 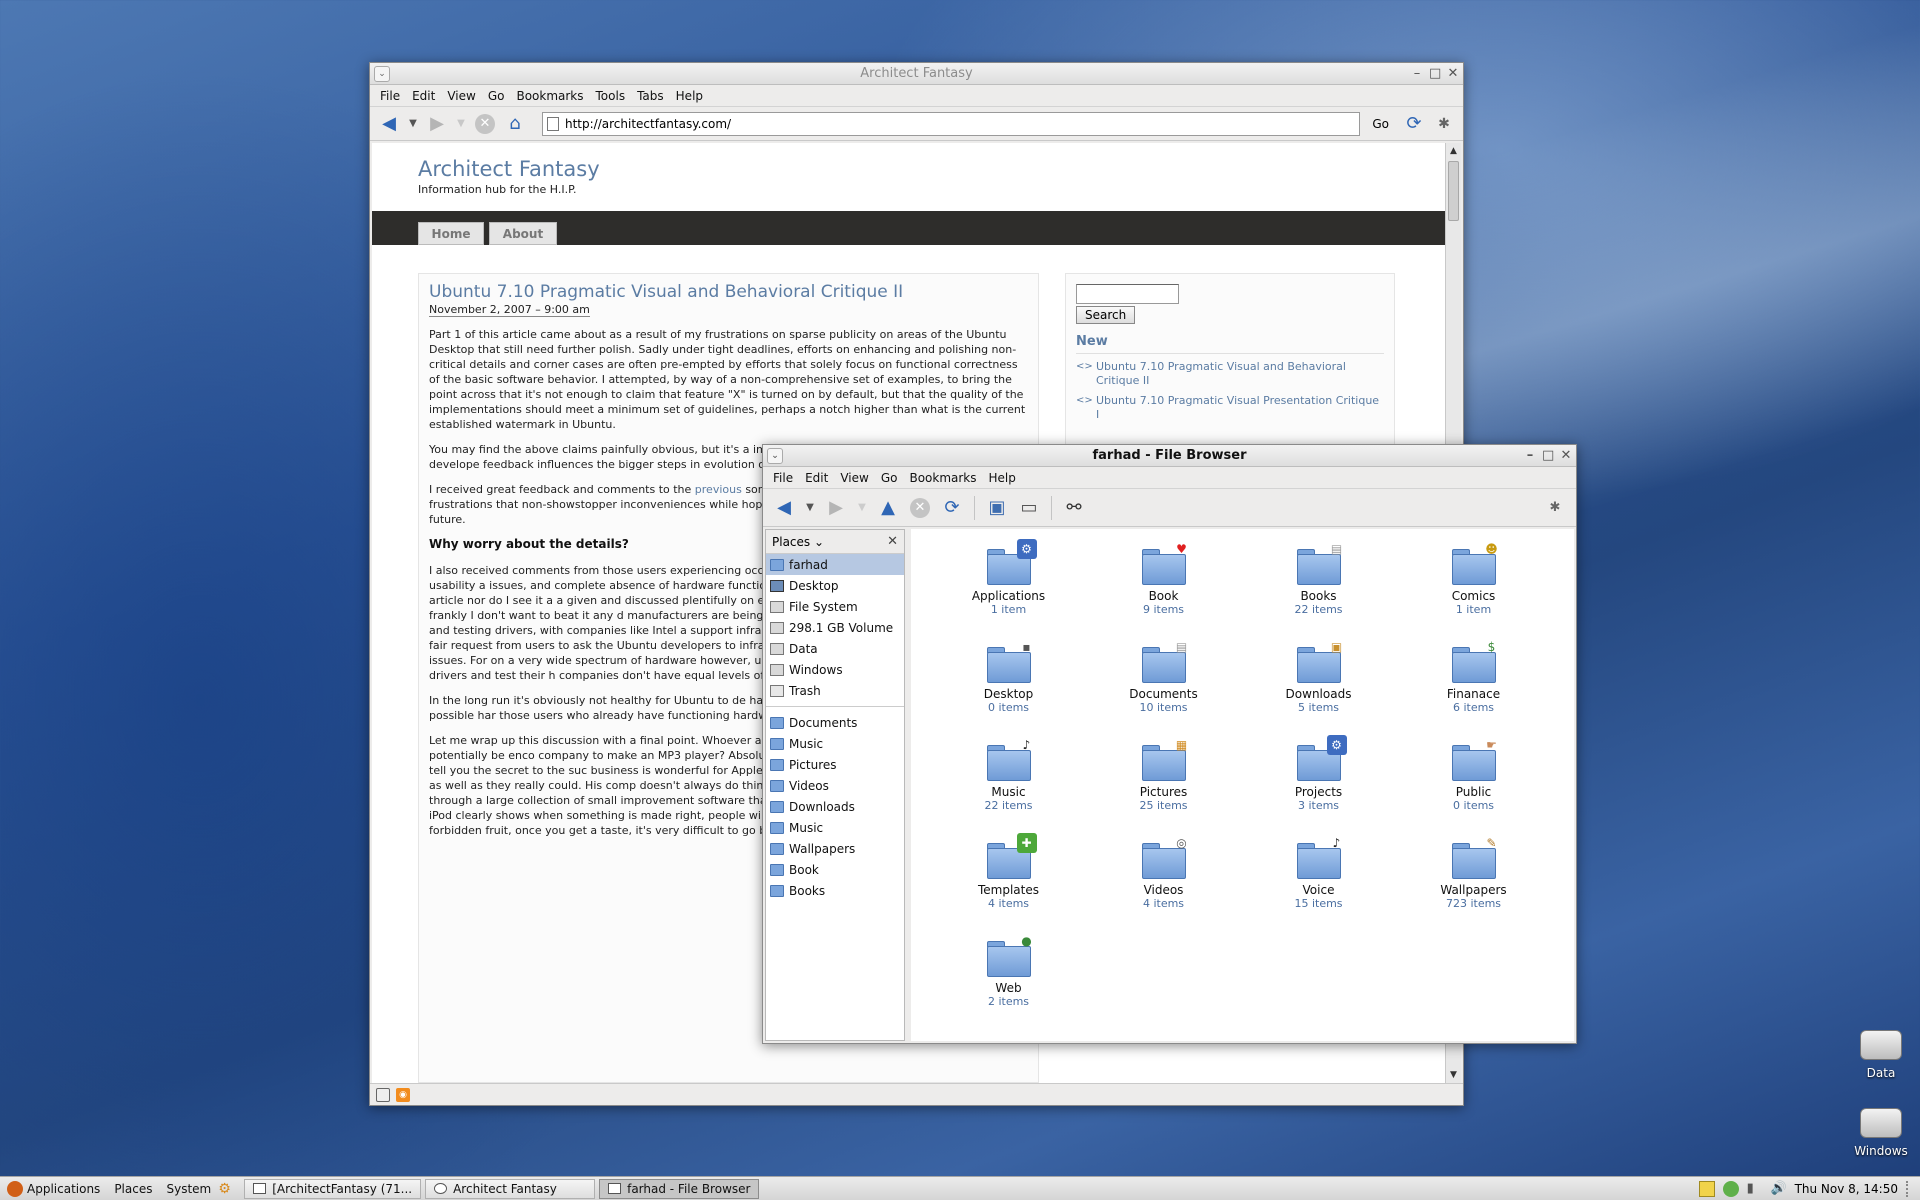 I want to click on menu-tabs: Tabs, so click(x=650, y=96).